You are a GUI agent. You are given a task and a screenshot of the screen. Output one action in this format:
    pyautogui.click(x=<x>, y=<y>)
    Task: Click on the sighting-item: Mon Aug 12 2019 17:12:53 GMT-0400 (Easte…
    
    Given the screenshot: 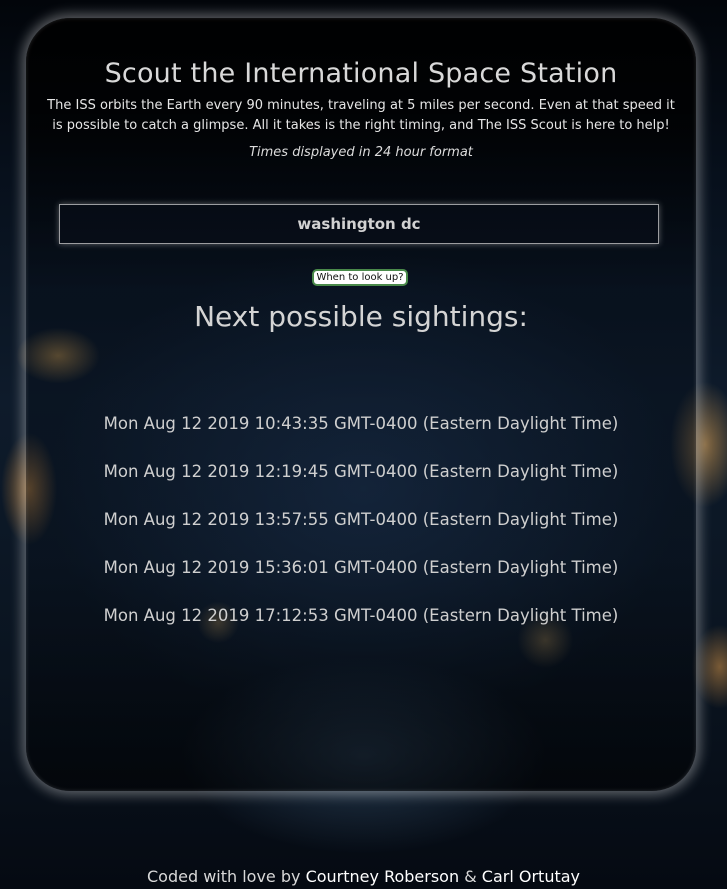 What is the action you would take?
    pyautogui.click(x=361, y=615)
    